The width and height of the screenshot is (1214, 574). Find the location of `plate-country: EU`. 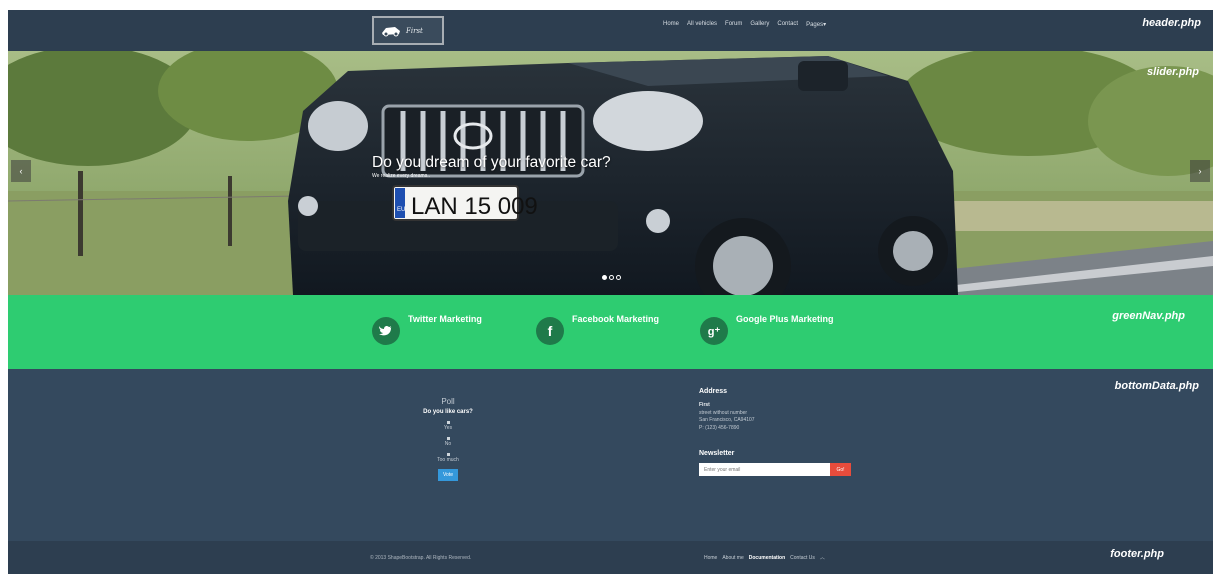

plate-country: EU is located at coordinates (401, 210).